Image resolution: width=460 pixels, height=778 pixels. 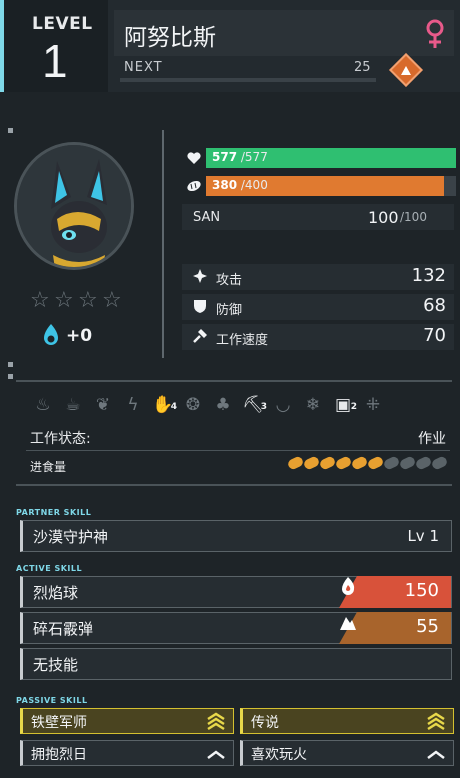 I want to click on partner-skill-name: 沙漠守护神, so click(x=71, y=537).